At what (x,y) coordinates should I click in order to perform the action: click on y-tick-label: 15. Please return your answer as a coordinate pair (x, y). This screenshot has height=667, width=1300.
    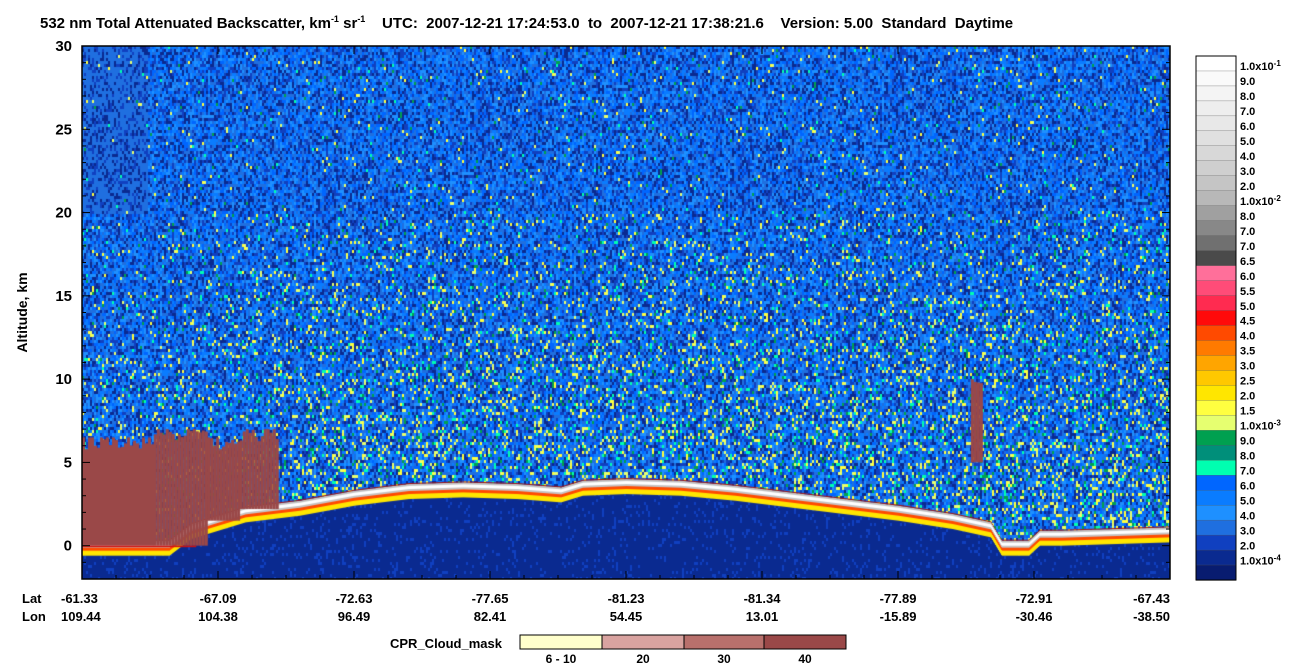
    Looking at the image, I should click on (63, 296).